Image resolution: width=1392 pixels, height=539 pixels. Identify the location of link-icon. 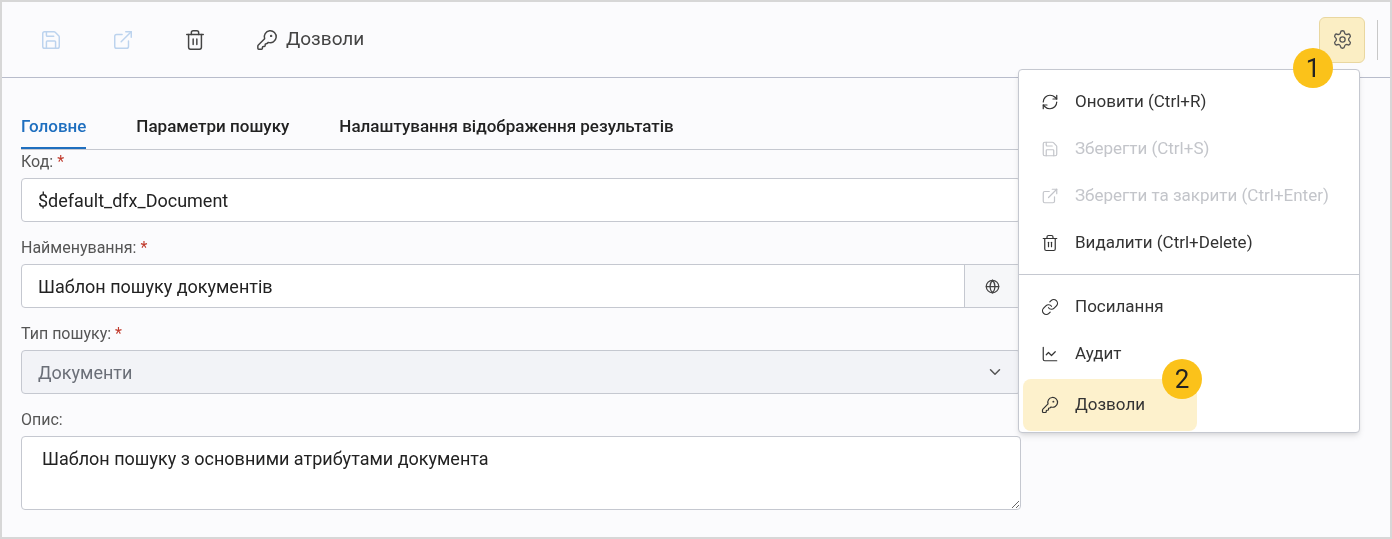
(1050, 306).